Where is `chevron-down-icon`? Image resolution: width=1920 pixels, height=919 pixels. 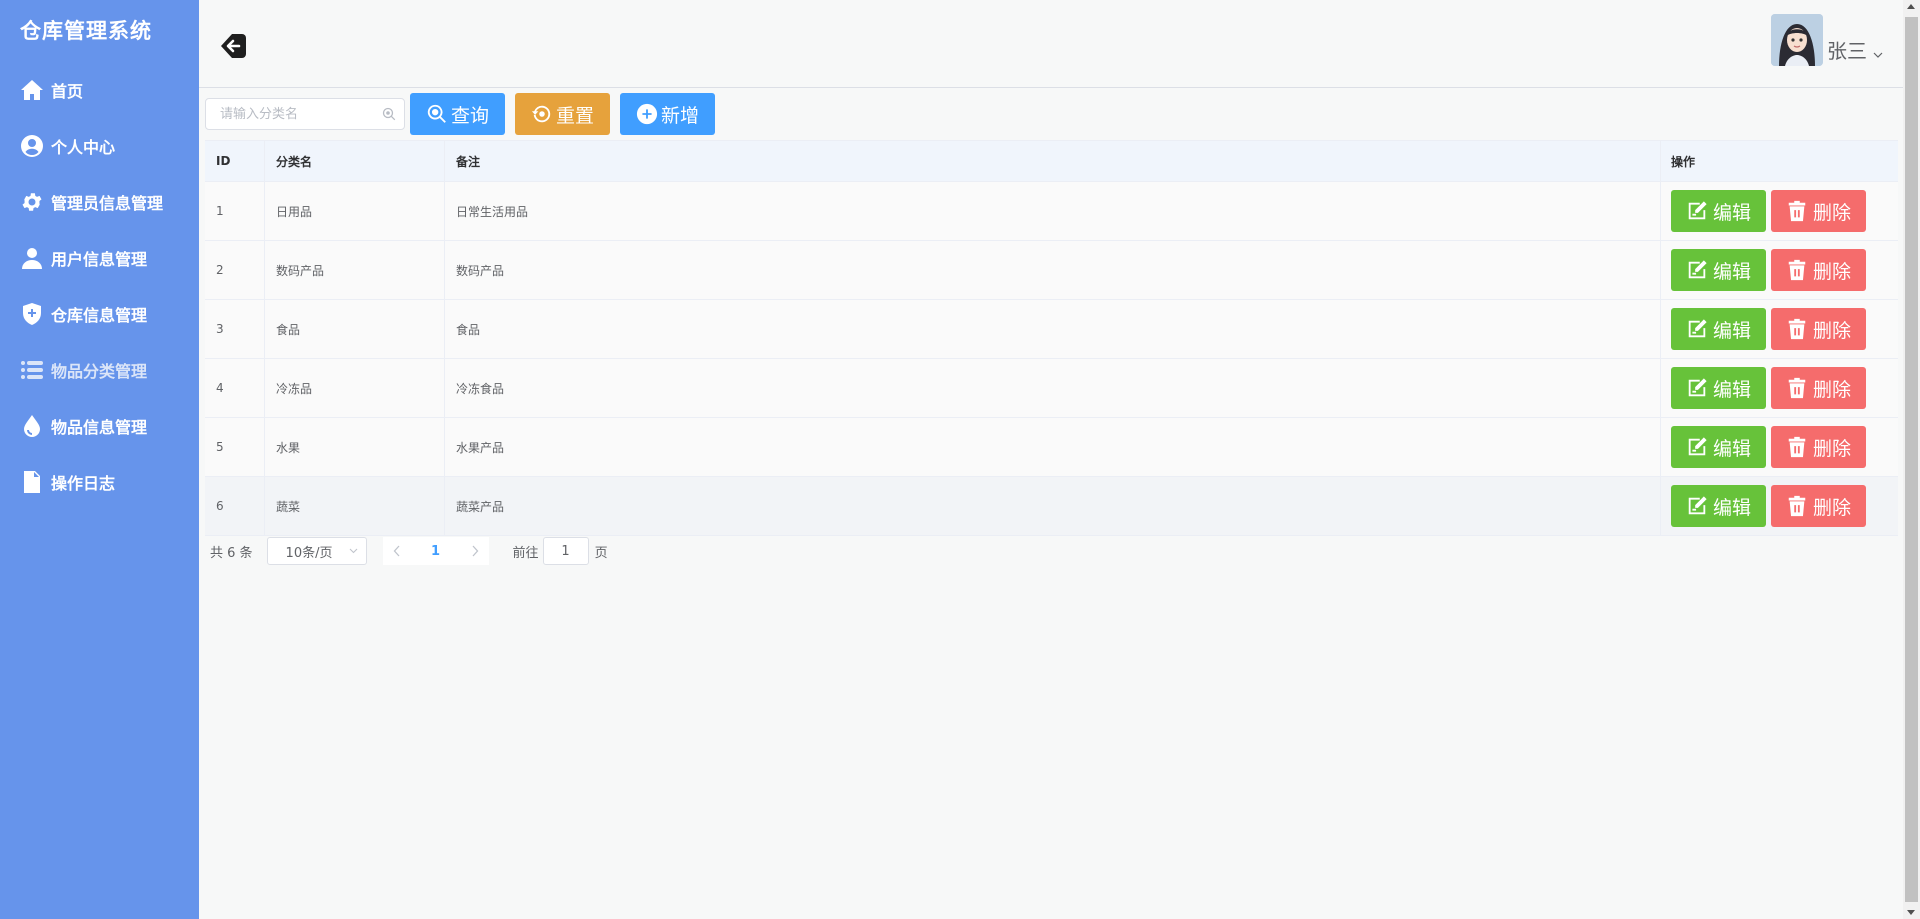 chevron-down-icon is located at coordinates (353, 551).